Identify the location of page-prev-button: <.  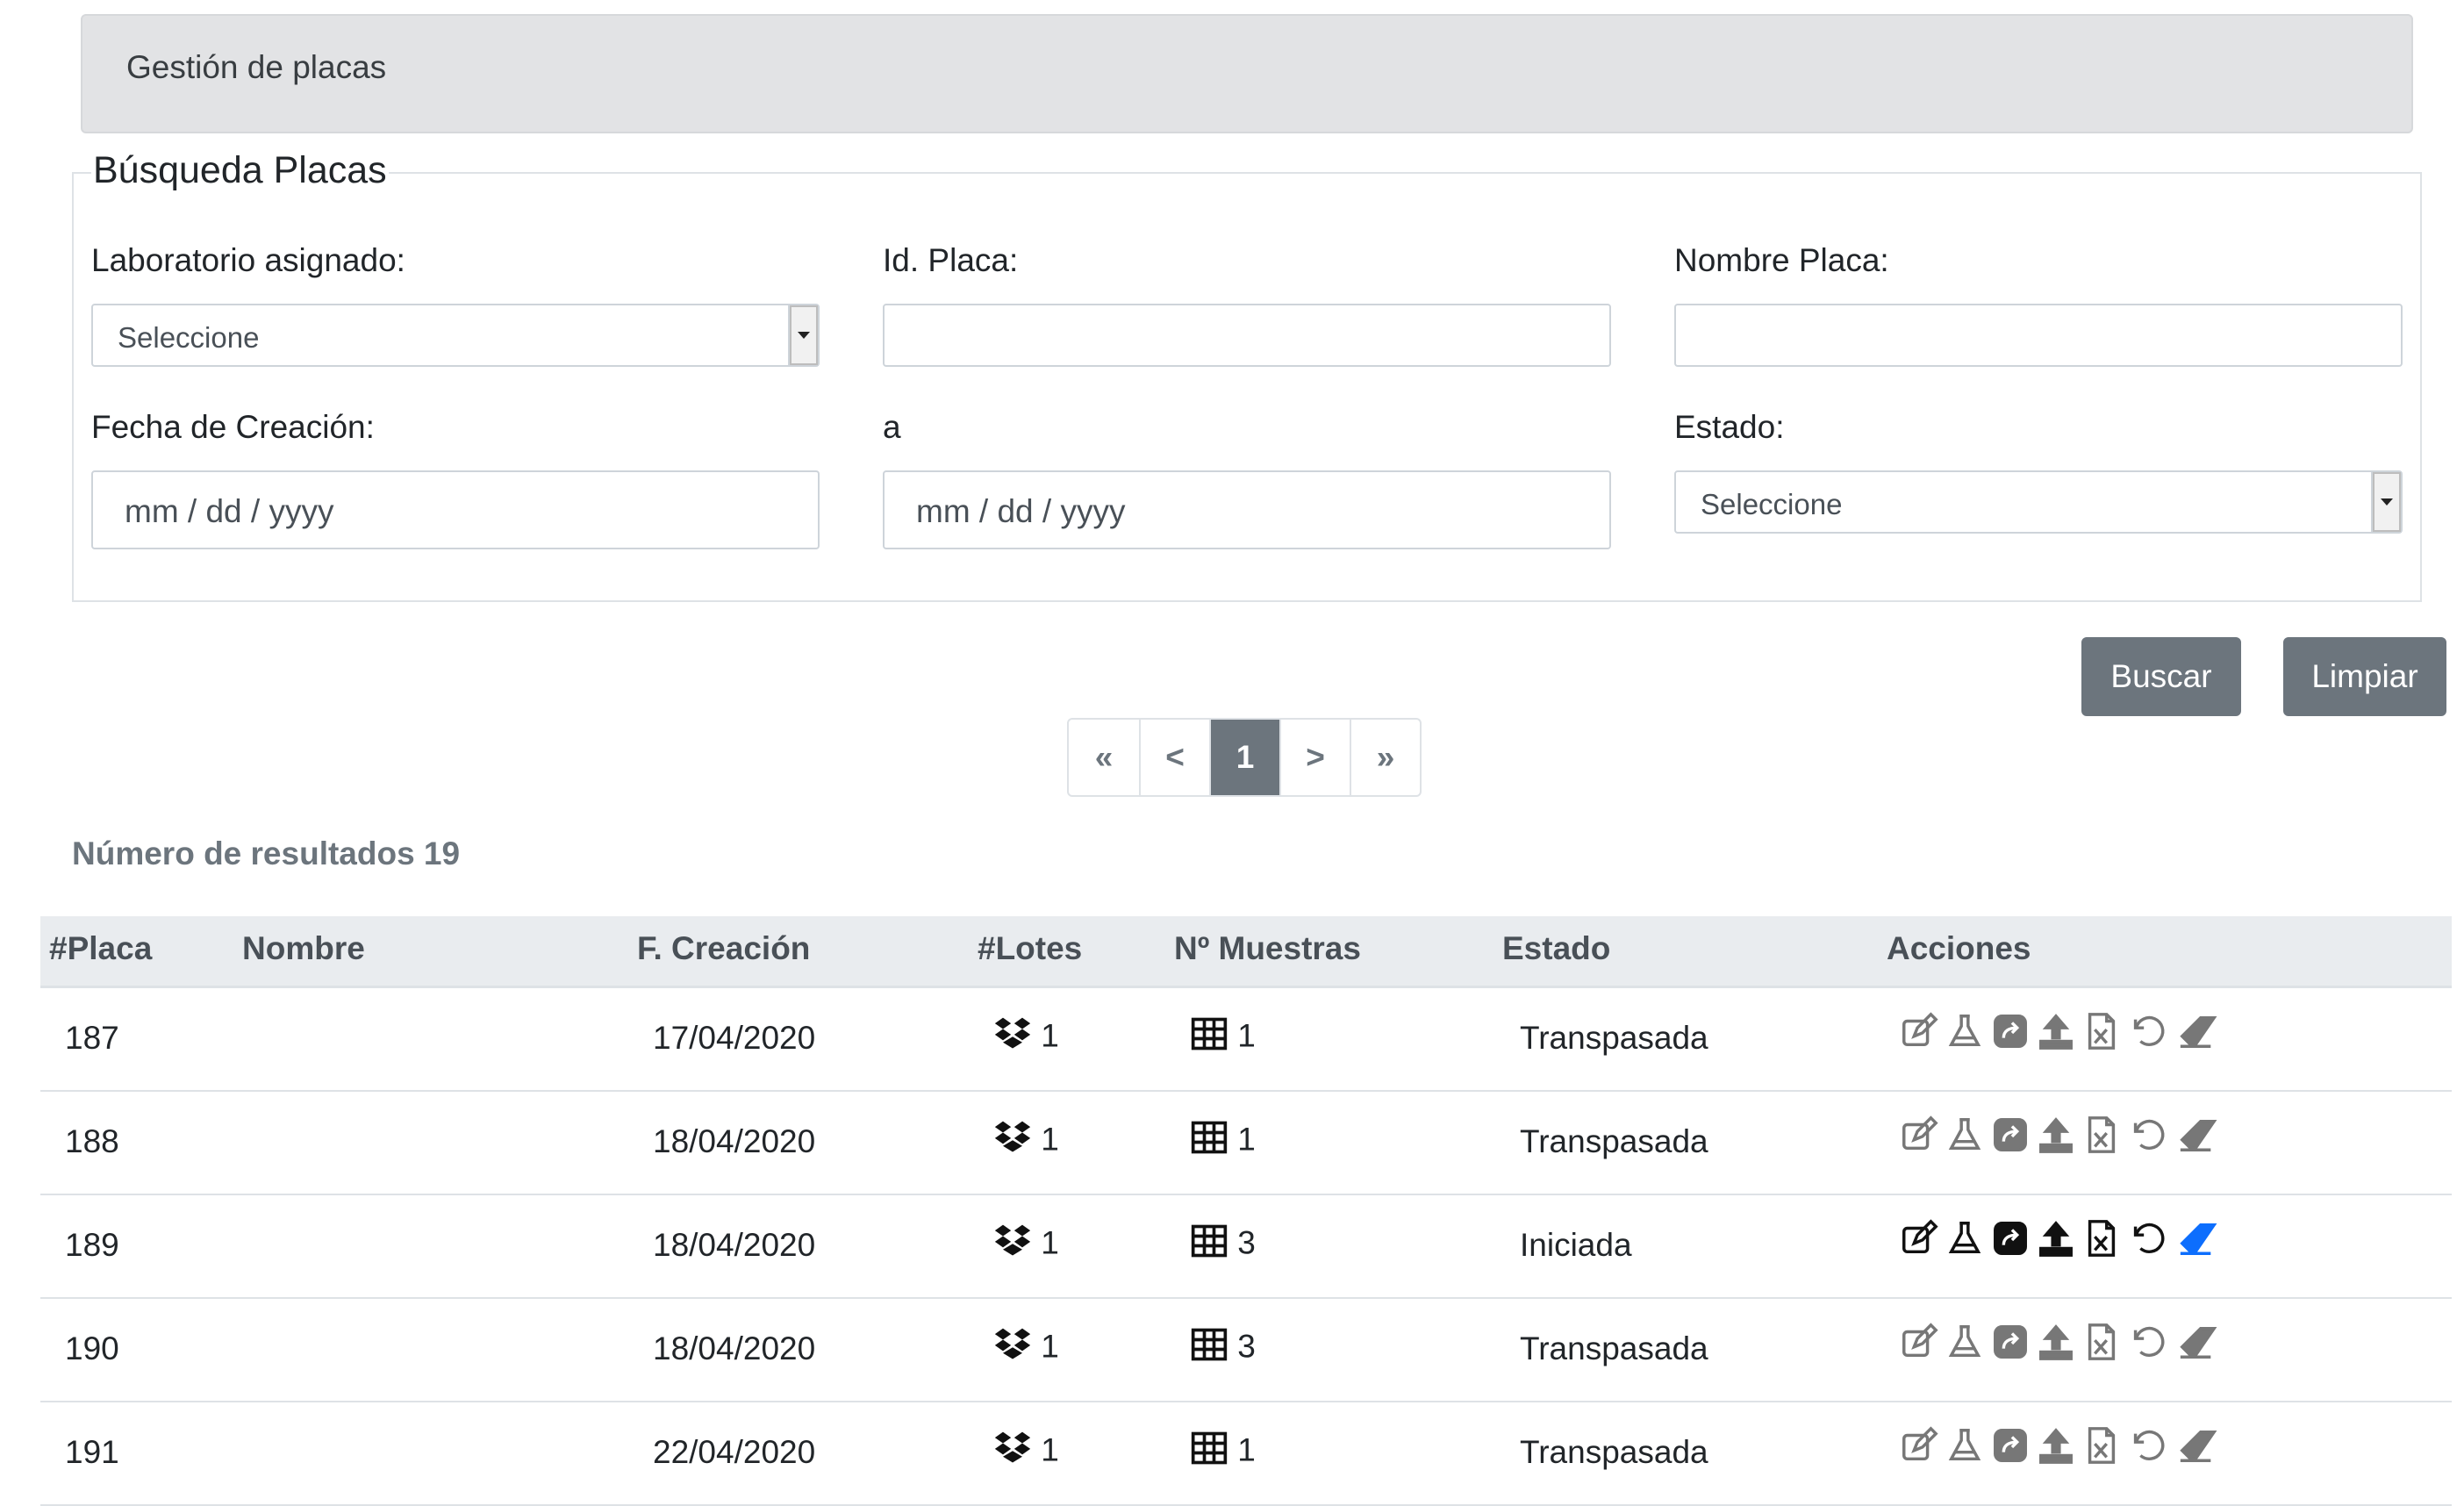
(1174, 758).